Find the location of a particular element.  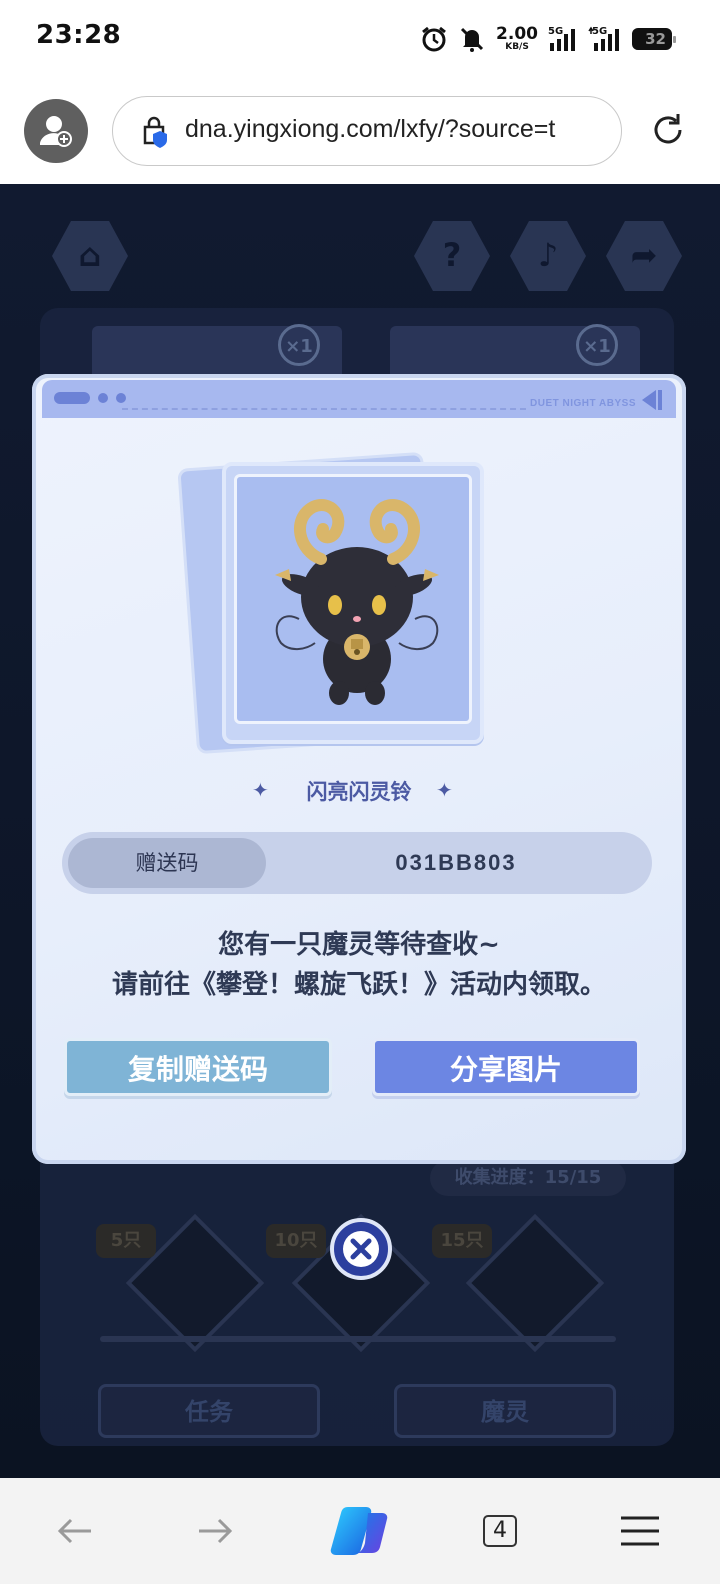

message-line-1: 您有一只魔灵等待查收~ is located at coordinates (359, 945).